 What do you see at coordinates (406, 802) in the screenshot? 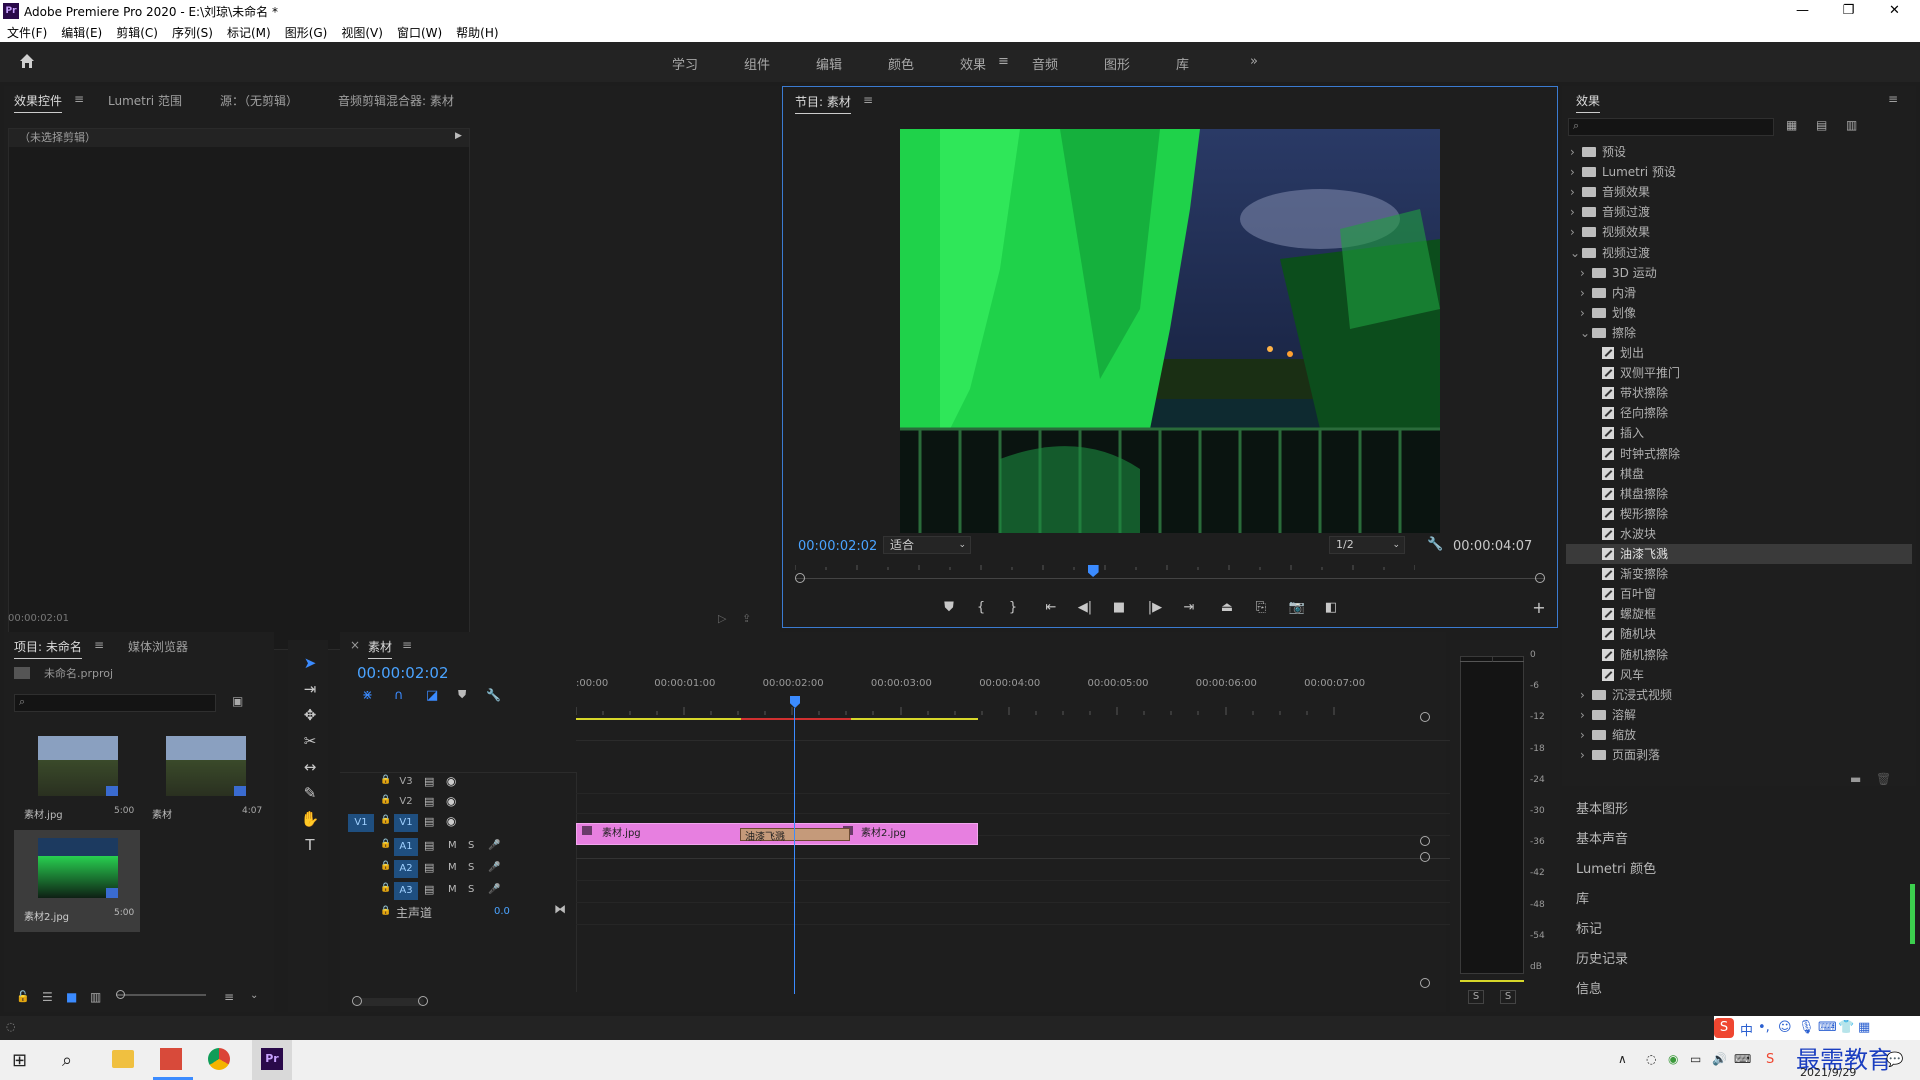
I see `track-target-toggle: V2` at bounding box center [406, 802].